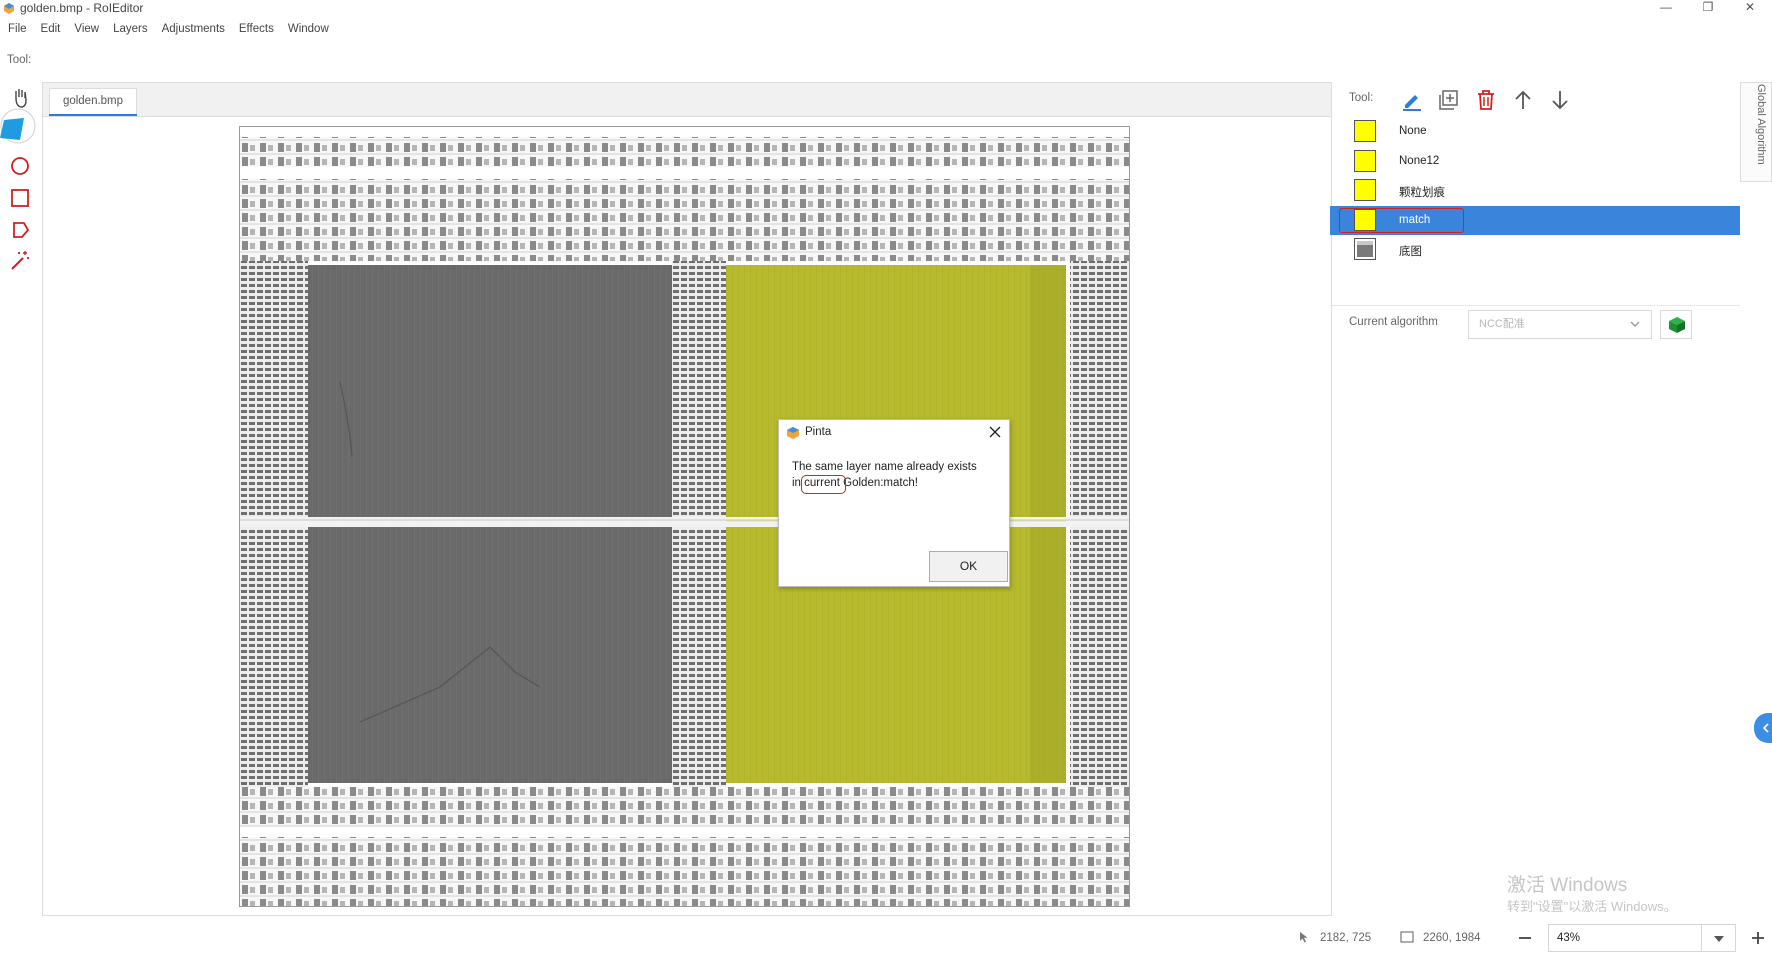 This screenshot has height=956, width=1772. I want to click on layer-row-none: None, so click(1535, 131).